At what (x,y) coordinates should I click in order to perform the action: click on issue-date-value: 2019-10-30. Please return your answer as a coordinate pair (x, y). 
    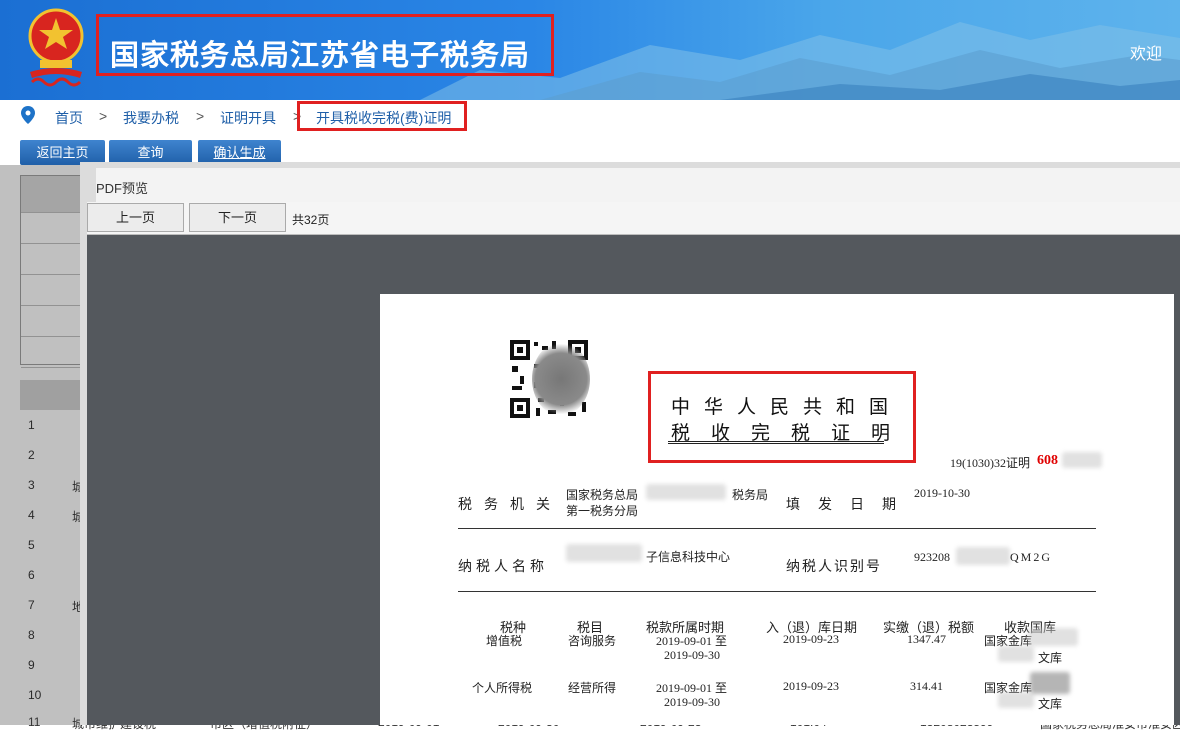
    Looking at the image, I should click on (942, 493).